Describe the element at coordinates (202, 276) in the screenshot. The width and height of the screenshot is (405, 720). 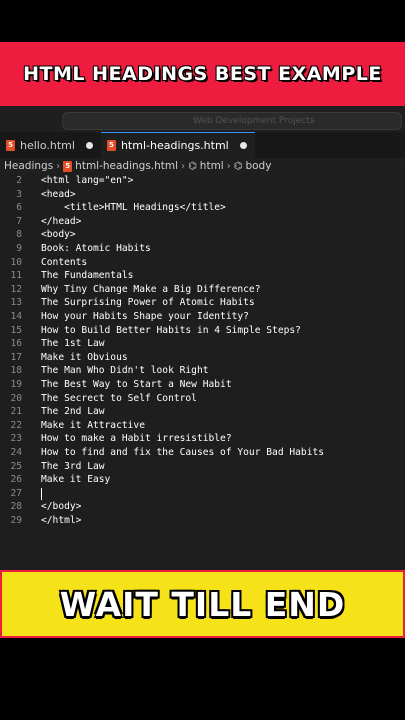
I see `code-line: 11 The Fundamentals` at that location.